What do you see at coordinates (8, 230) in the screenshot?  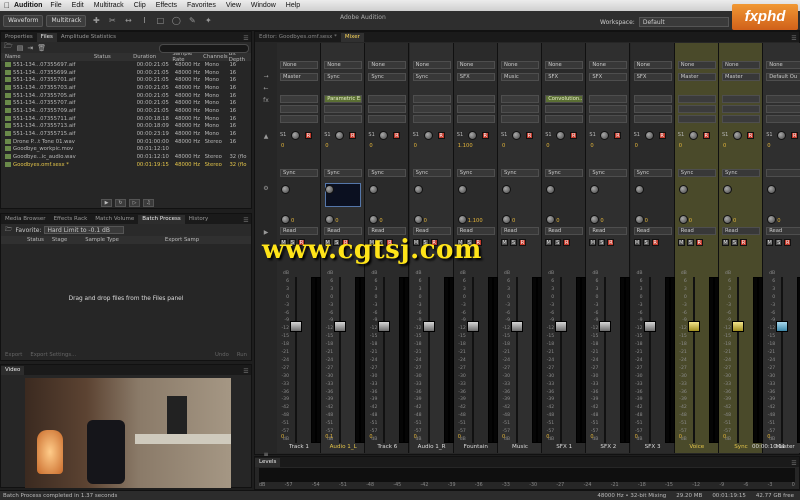 I see `folder-icon: 🗁` at bounding box center [8, 230].